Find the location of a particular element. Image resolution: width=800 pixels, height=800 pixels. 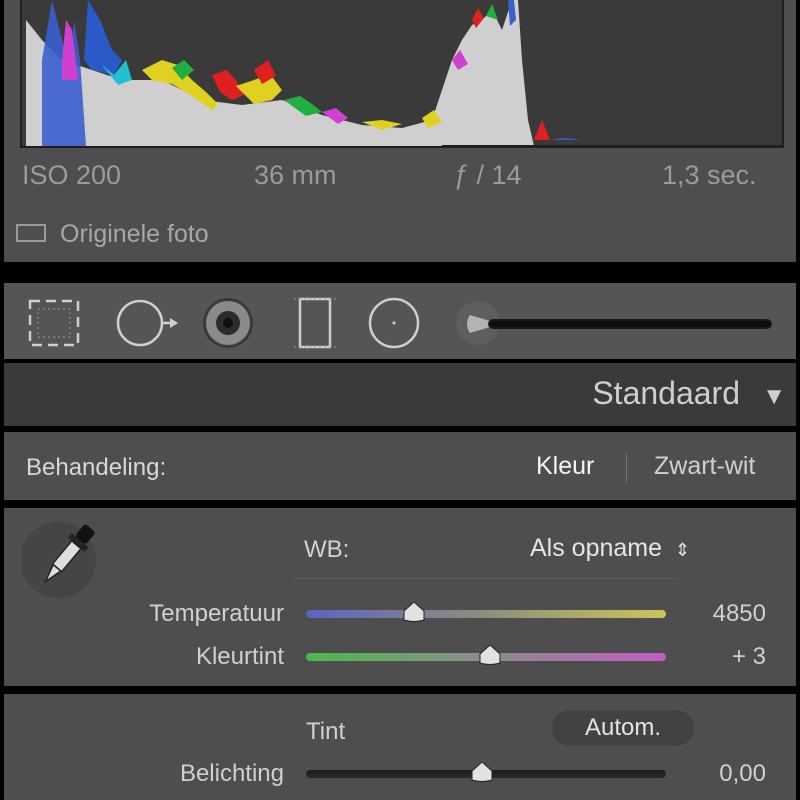

tool-strip is located at coordinates (400, 321).